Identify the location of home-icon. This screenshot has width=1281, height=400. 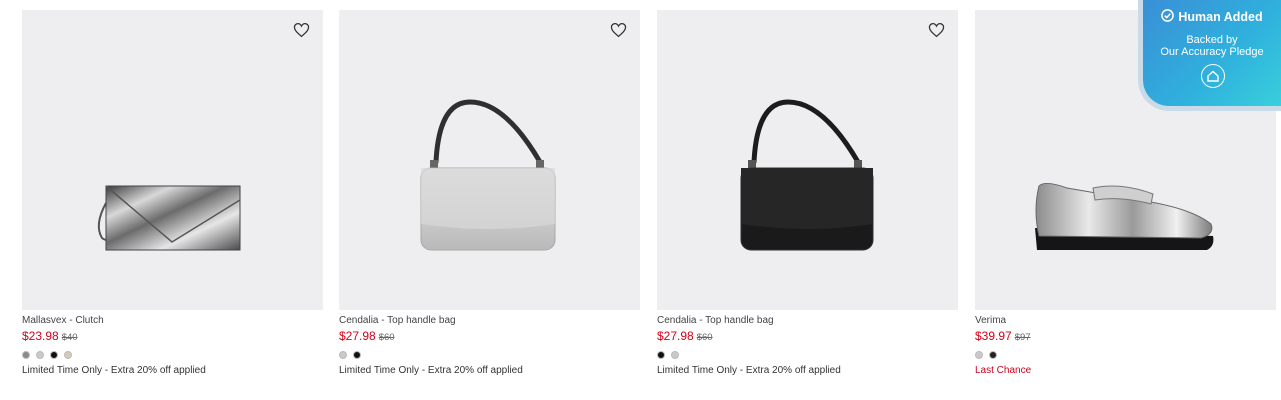
(1213, 76).